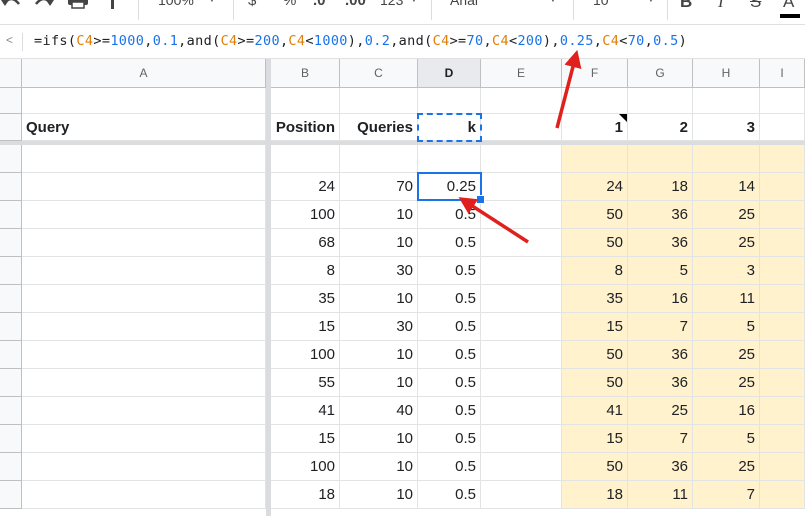 This screenshot has height=516, width=805. I want to click on column-header-e: E, so click(521, 73).